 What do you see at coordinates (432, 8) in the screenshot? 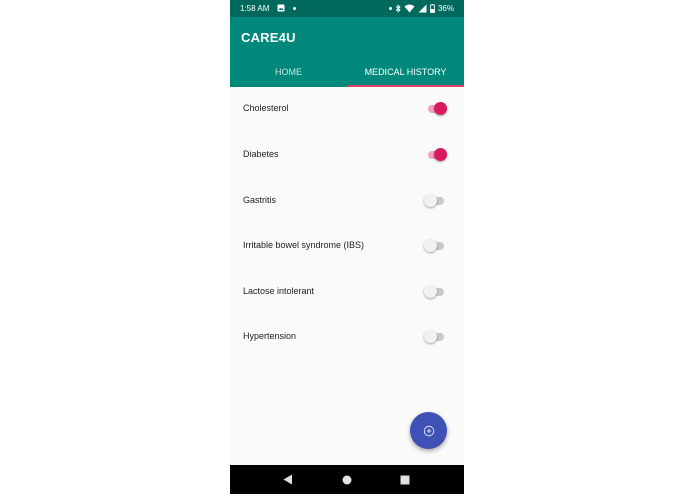
I see `battery-icon` at bounding box center [432, 8].